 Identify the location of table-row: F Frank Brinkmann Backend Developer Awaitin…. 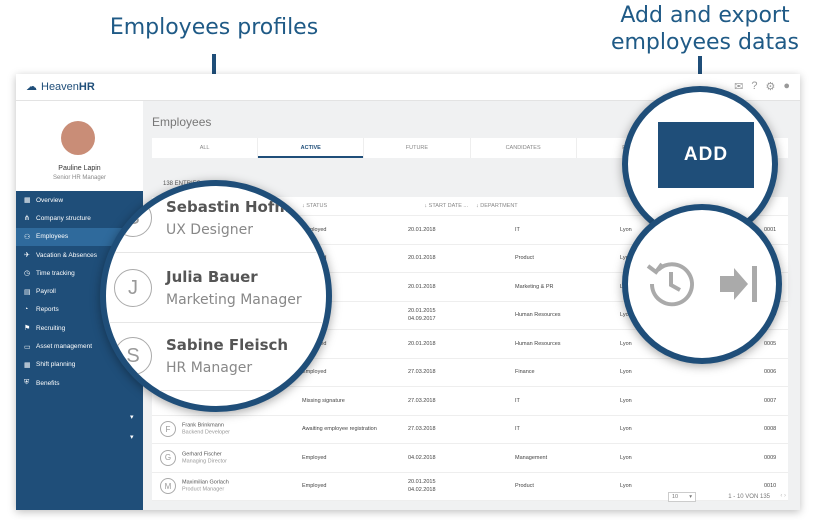
(470, 430).